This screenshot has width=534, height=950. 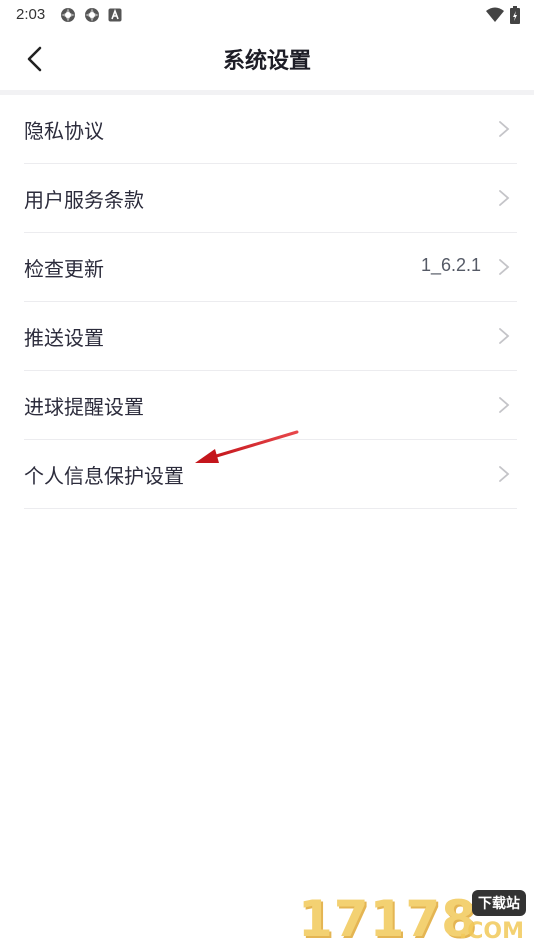 I want to click on watermark-digits: 17178, so click(x=387, y=919).